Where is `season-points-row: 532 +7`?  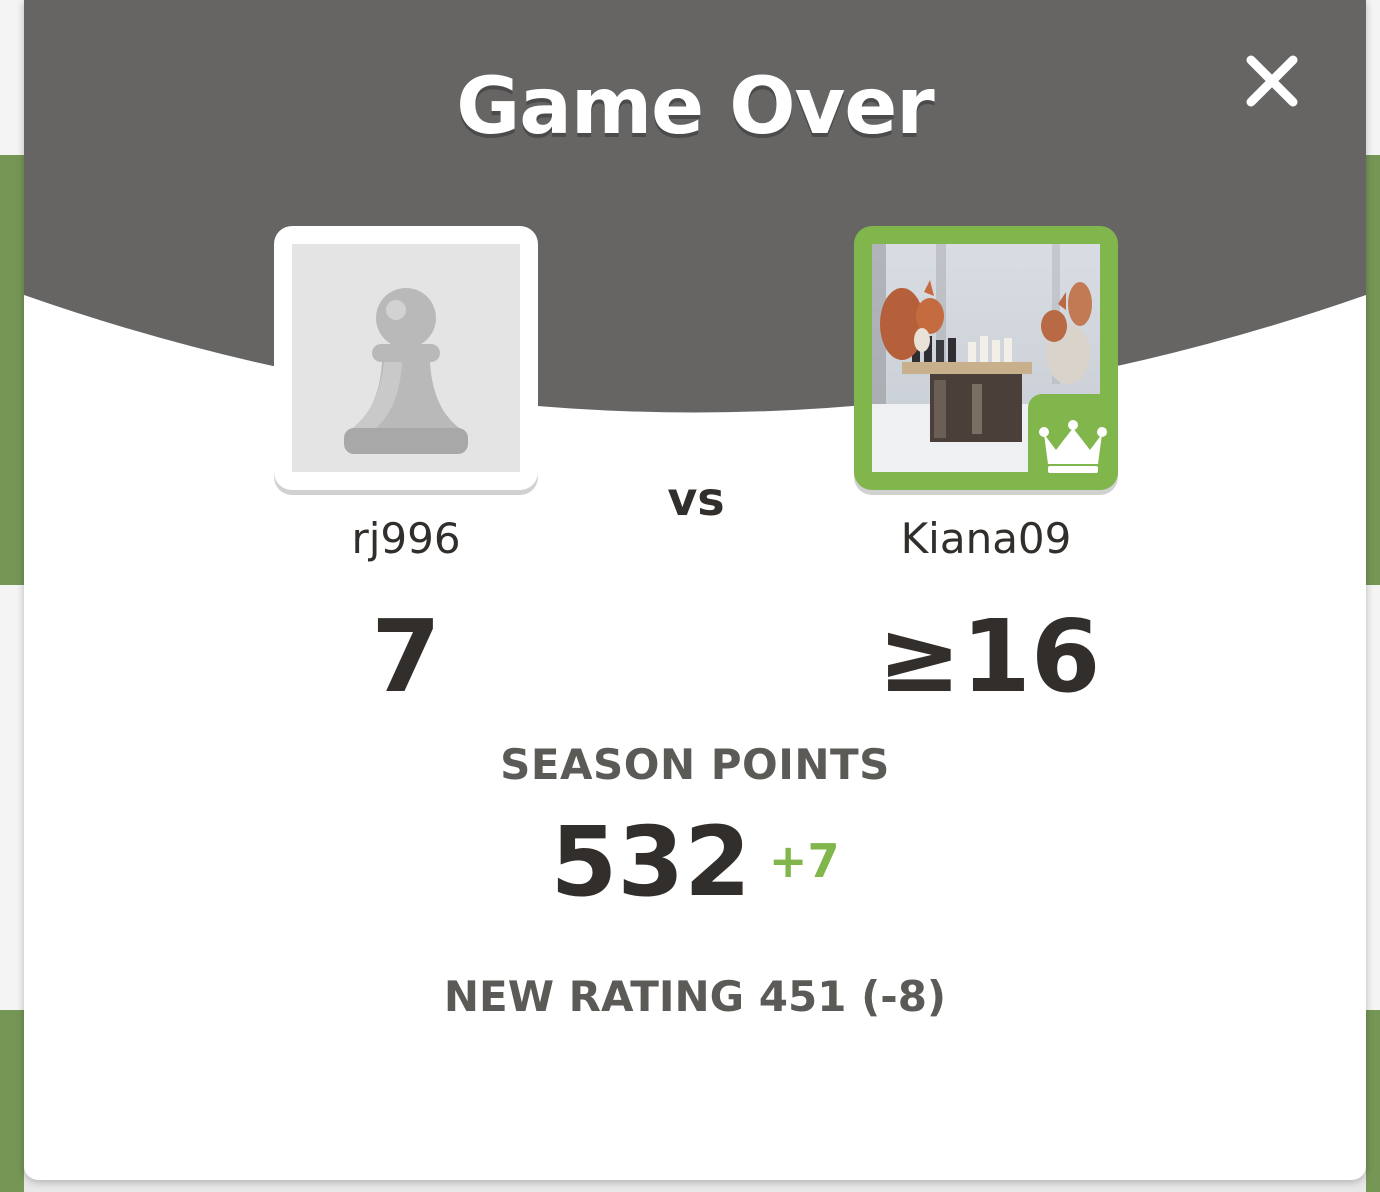 season-points-row: 532 +7 is located at coordinates (695, 862).